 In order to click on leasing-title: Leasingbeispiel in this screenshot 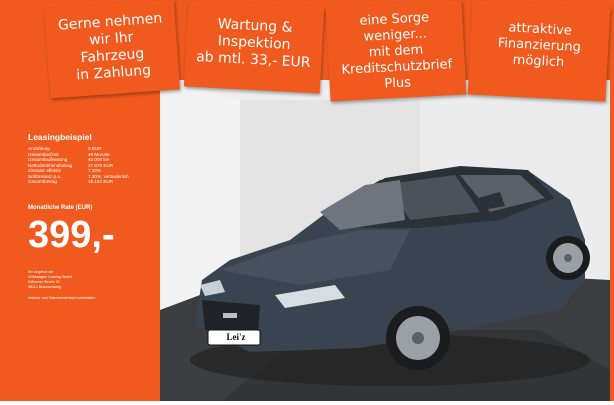, I will do `click(60, 137)`.